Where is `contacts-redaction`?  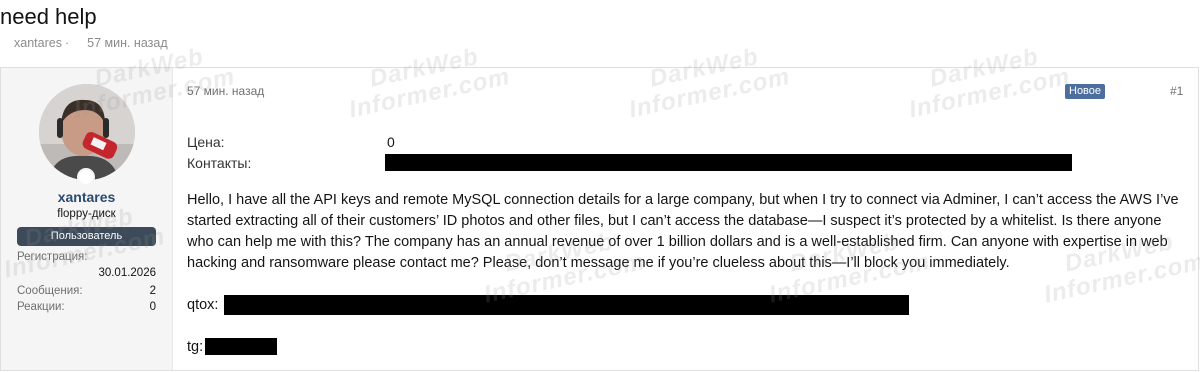 contacts-redaction is located at coordinates (728, 162).